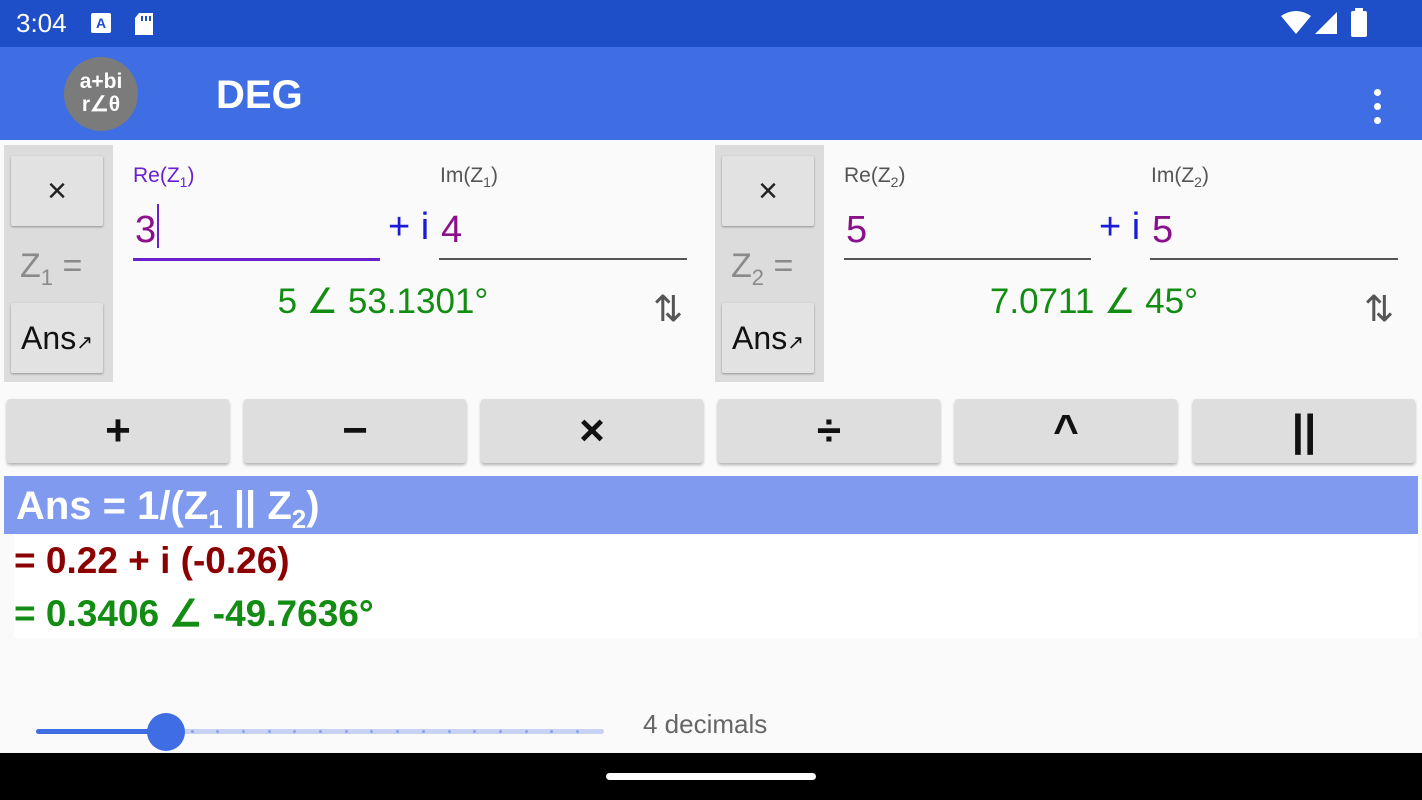 This screenshot has width=1422, height=800. I want to click on more-vert-icon, so click(1378, 107).